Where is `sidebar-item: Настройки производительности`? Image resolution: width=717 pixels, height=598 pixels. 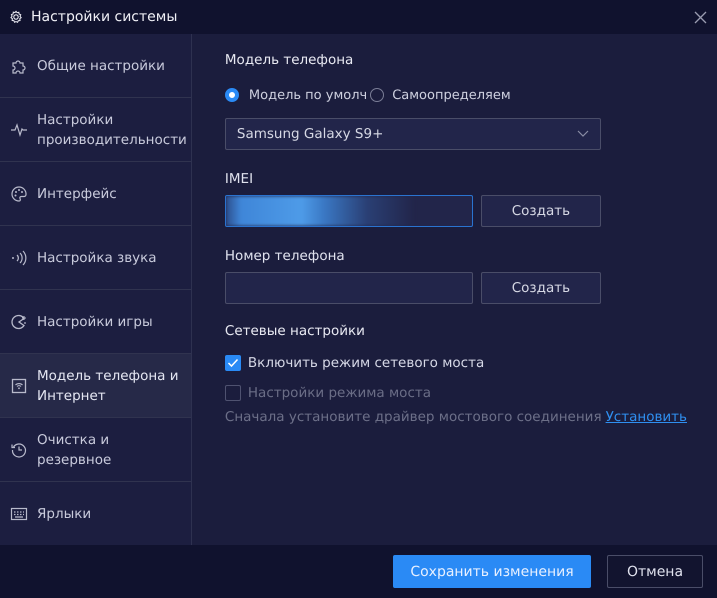 sidebar-item: Настройки производительности is located at coordinates (95, 130).